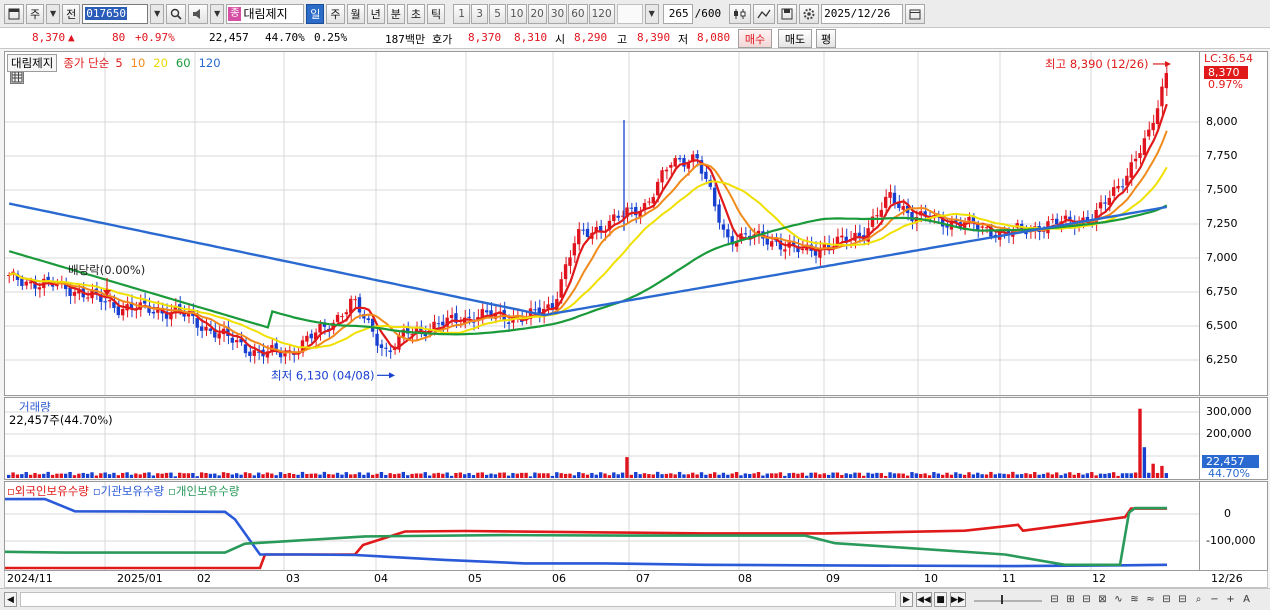 Image resolution: width=1270 pixels, height=610 pixels. I want to click on multiplier-button: 120, so click(601, 13).